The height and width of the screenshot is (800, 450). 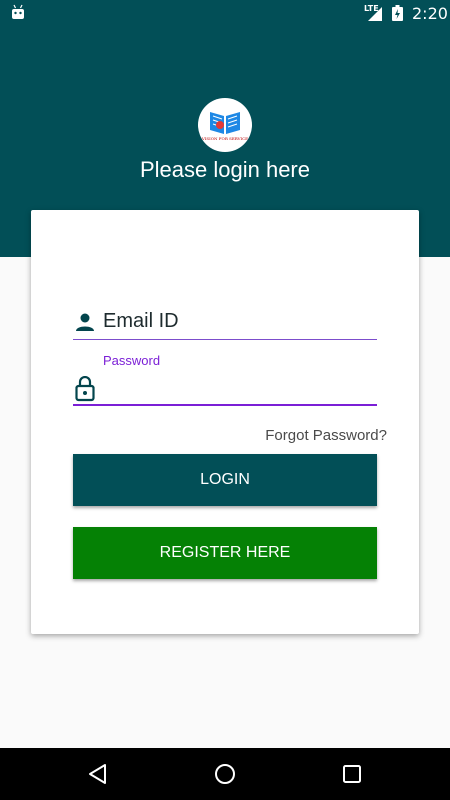 What do you see at coordinates (225, 480) in the screenshot?
I see `login-button: LOGIN` at bounding box center [225, 480].